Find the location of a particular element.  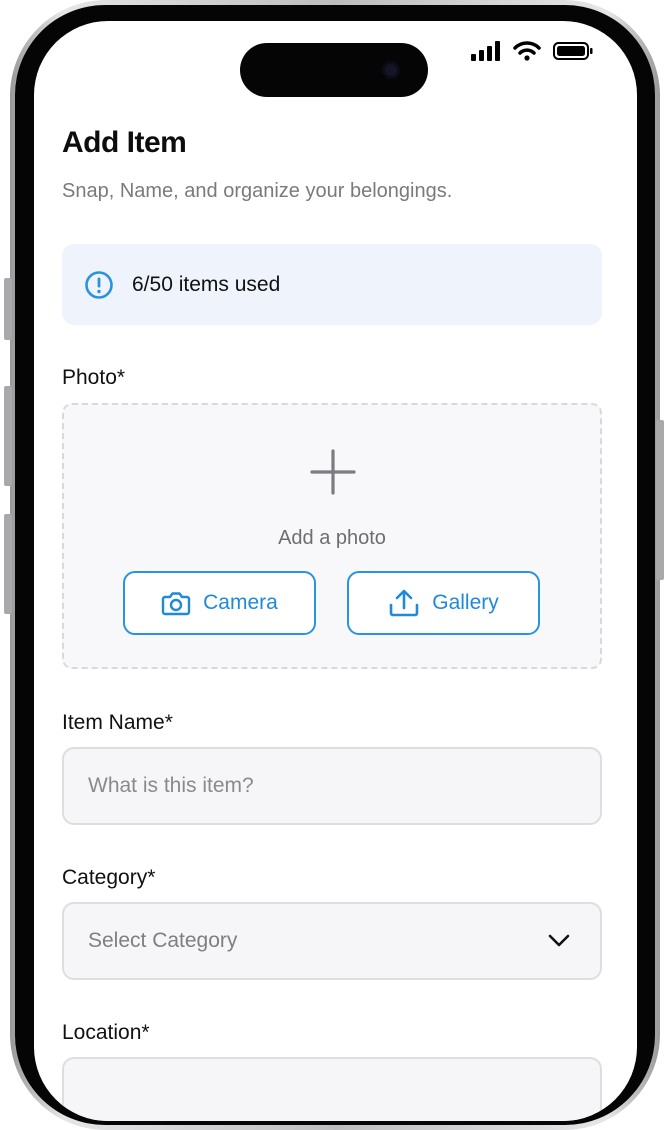

signal-bars-icon is located at coordinates (485, 51).